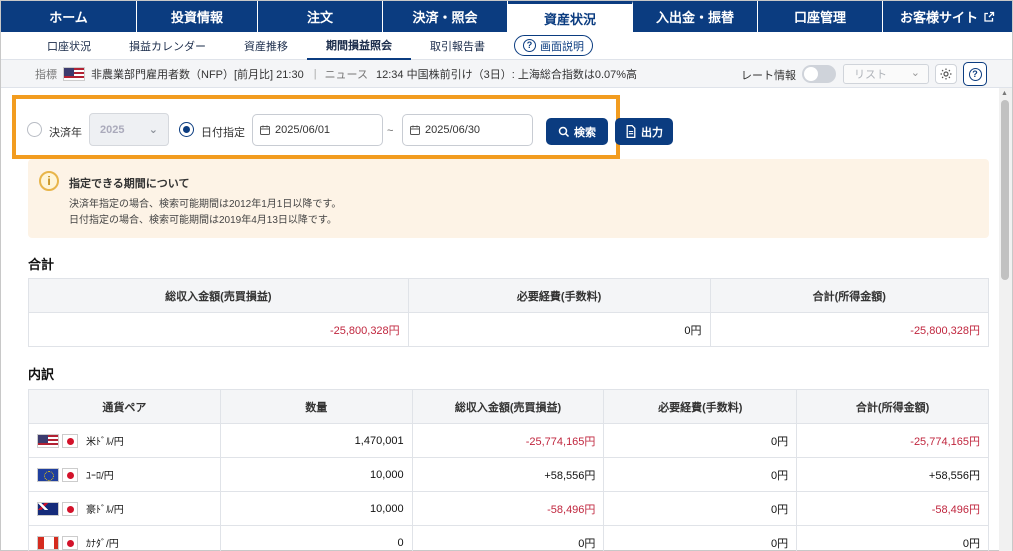 Image resolution: width=1013 pixels, height=551 pixels. I want to click on table-row: 豪ﾄﾞﾙ/円 10,000 -58,496円 0円 -58,496円, so click(508, 508).